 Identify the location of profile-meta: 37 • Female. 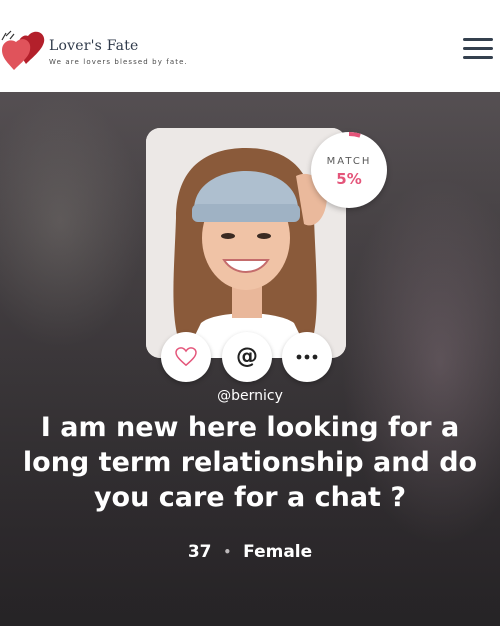
(250, 552).